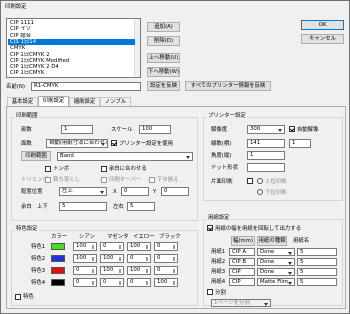  What do you see at coordinates (322, 25) in the screenshot?
I see `ok-button: OK` at bounding box center [322, 25].